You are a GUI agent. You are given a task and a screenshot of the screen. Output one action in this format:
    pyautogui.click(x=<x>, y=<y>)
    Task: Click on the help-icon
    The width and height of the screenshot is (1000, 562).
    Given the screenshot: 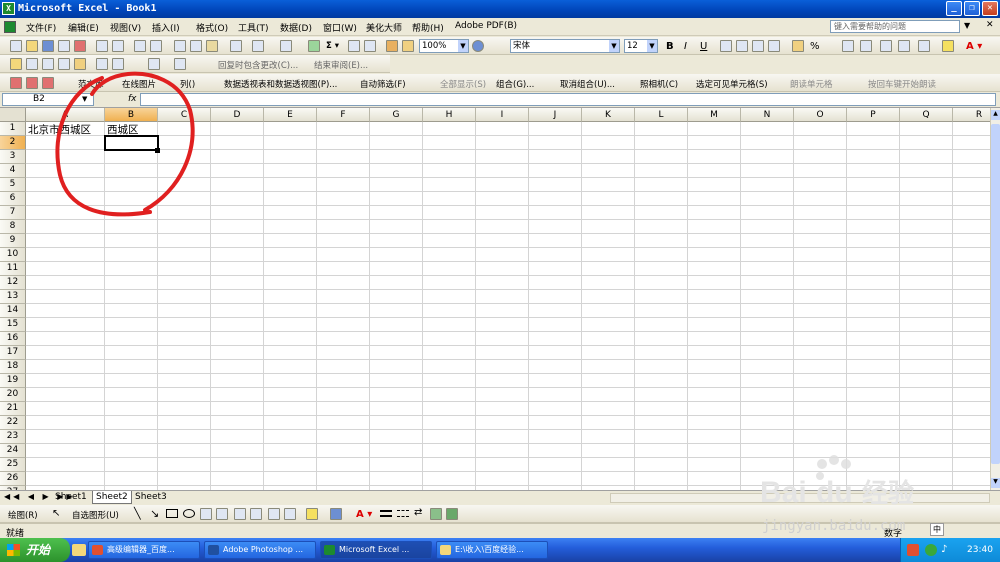 What is the action you would take?
    pyautogui.click(x=478, y=46)
    